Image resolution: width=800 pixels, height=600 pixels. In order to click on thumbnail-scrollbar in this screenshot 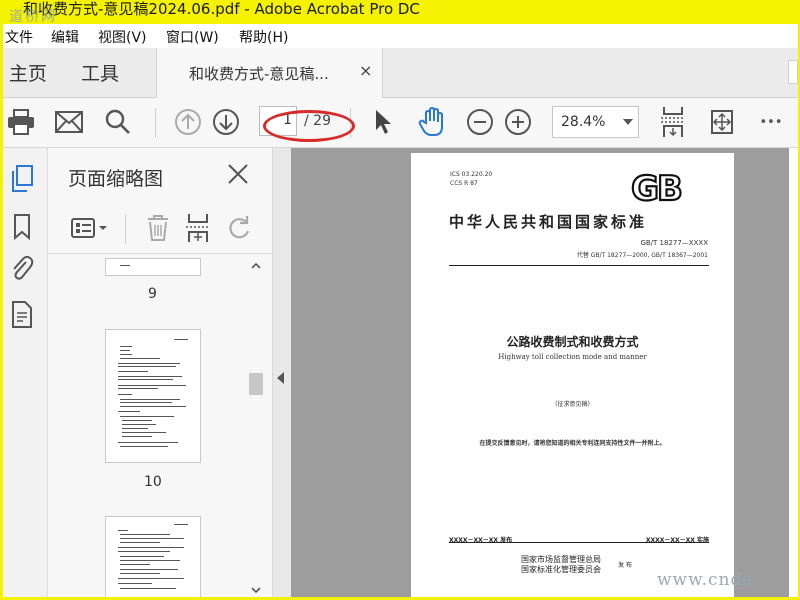, I will do `click(256, 427)`.